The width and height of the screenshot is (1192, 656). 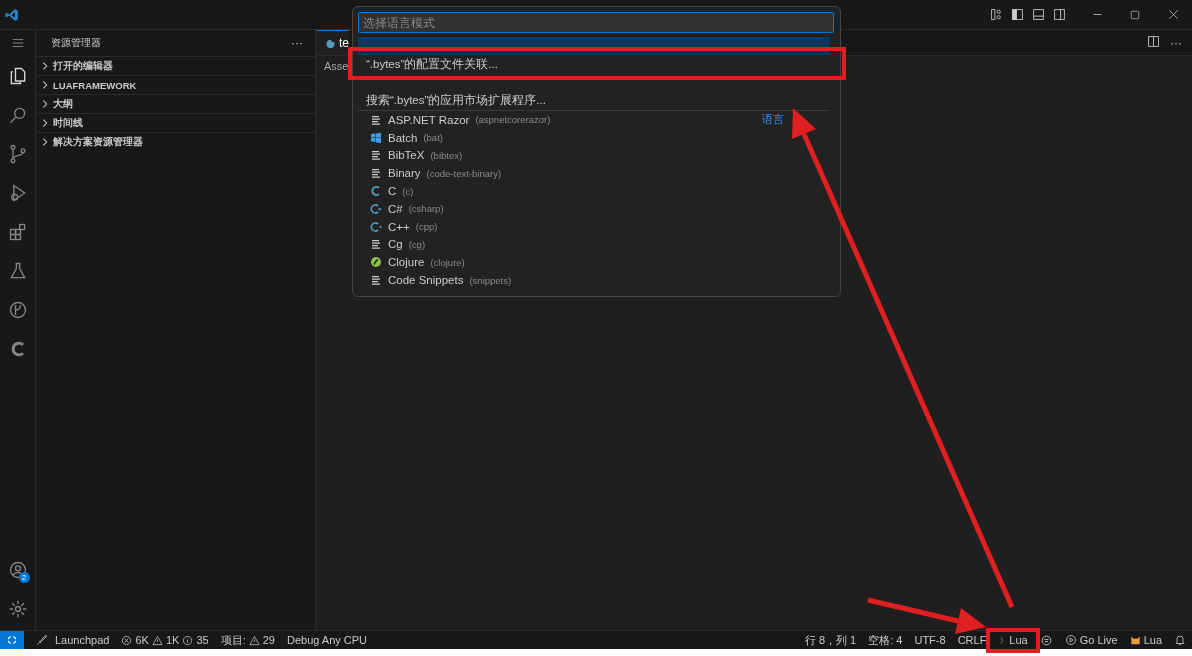 What do you see at coordinates (594, 155) in the screenshot?
I see `language-item: BibTeX (bibtex)` at bounding box center [594, 155].